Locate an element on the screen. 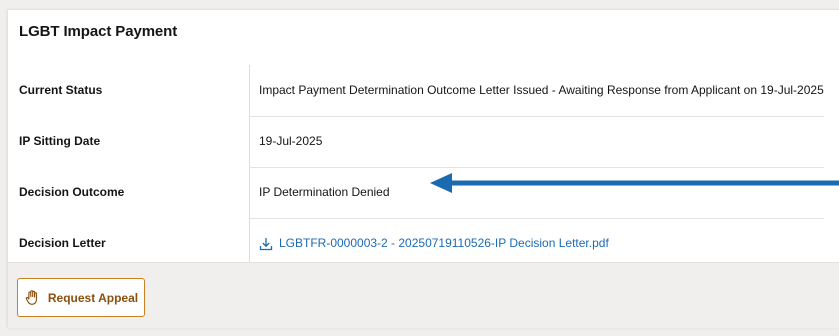  ip-sitting-date-label: IP Sitting Date is located at coordinates (60, 141).